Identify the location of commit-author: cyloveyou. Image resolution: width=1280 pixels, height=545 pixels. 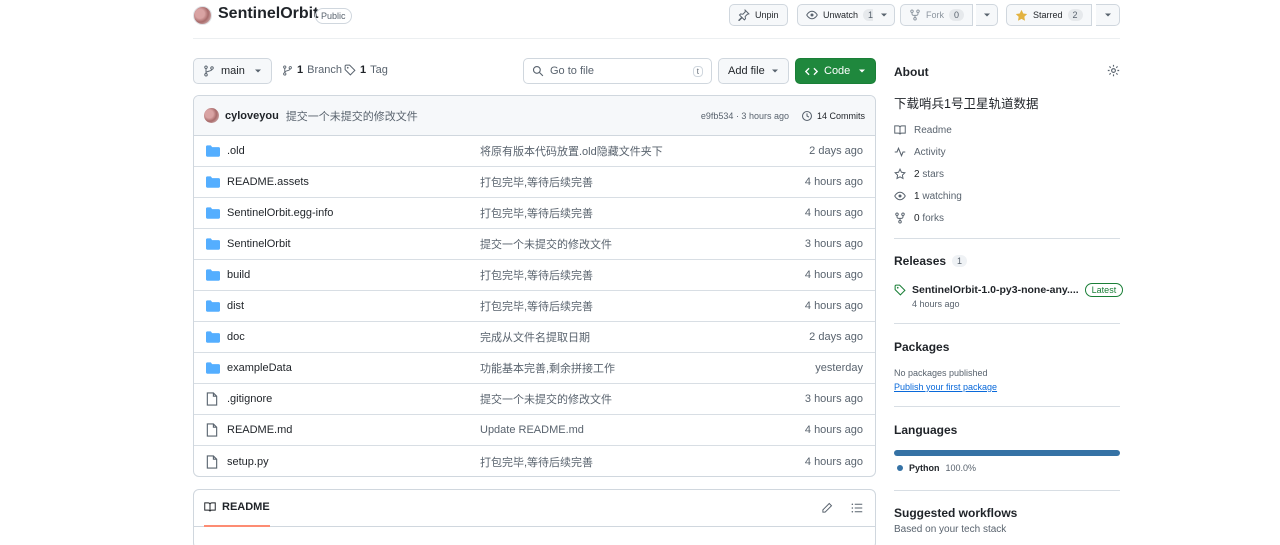
(252, 116).